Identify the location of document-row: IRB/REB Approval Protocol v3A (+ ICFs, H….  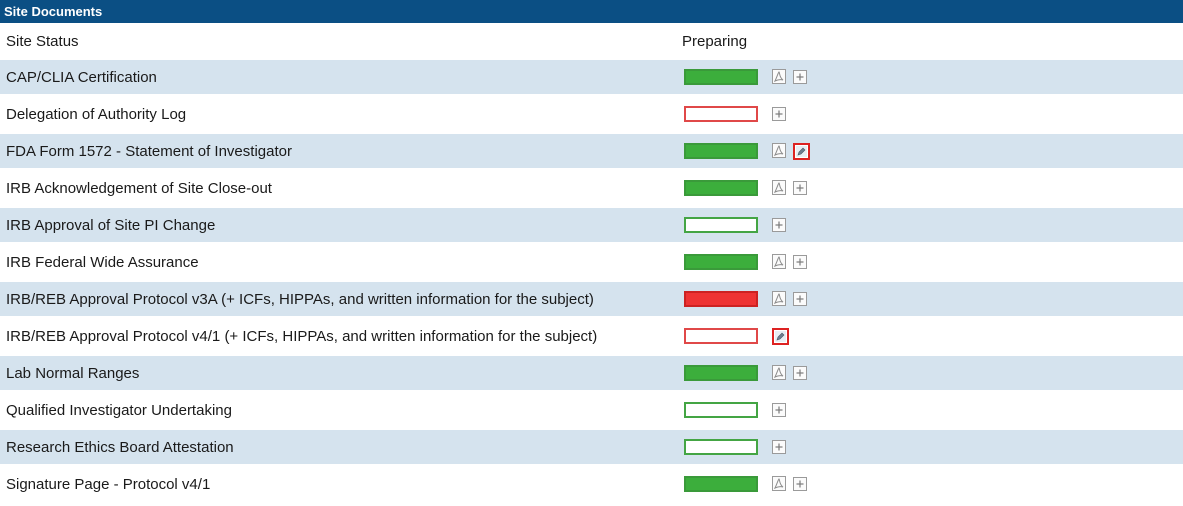
(591, 299).